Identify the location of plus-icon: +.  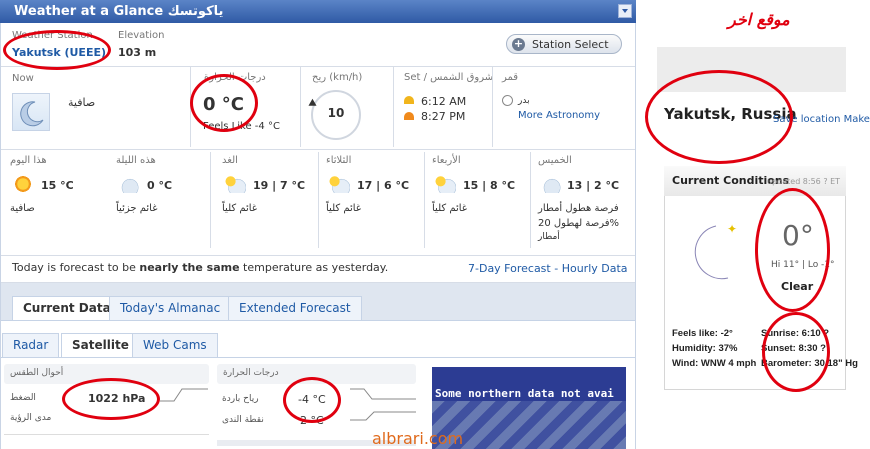
(518, 44).